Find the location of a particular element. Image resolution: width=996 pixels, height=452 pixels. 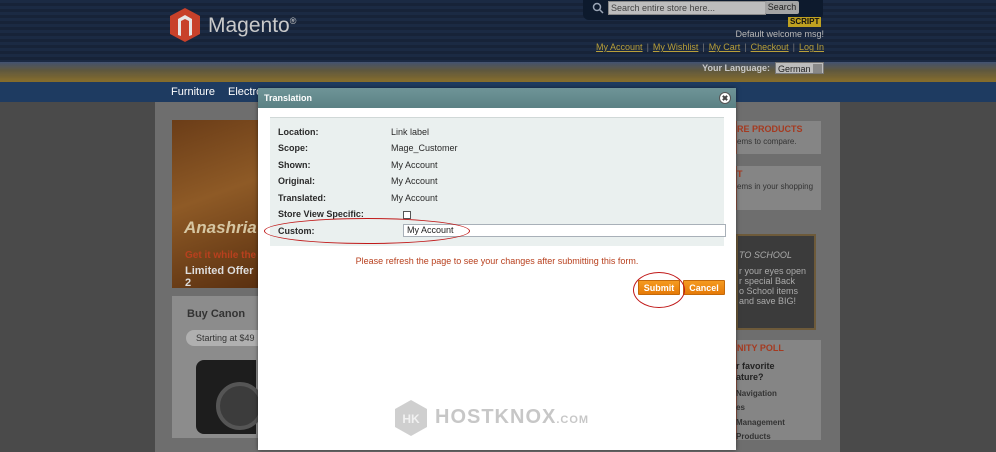

dialog-titlebar: Translation is located at coordinates (497, 98).